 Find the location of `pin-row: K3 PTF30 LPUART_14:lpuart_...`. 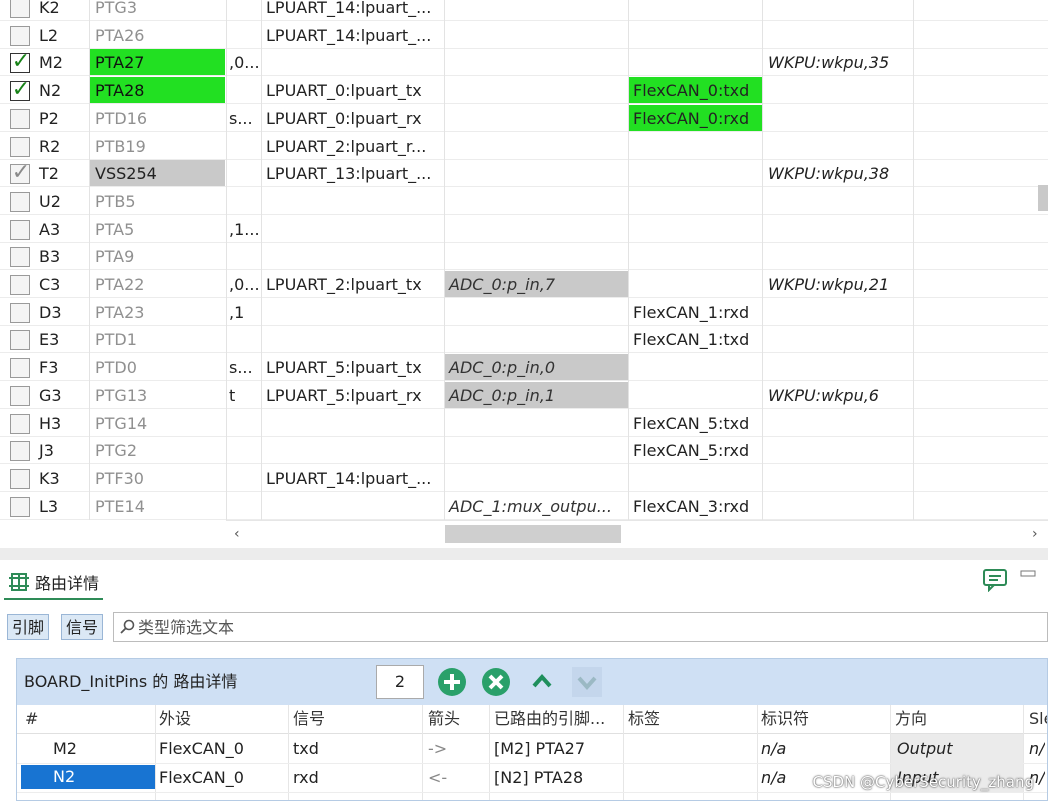

pin-row: K3 PTF30 LPUART_14:lpuart_... is located at coordinates (524, 478).